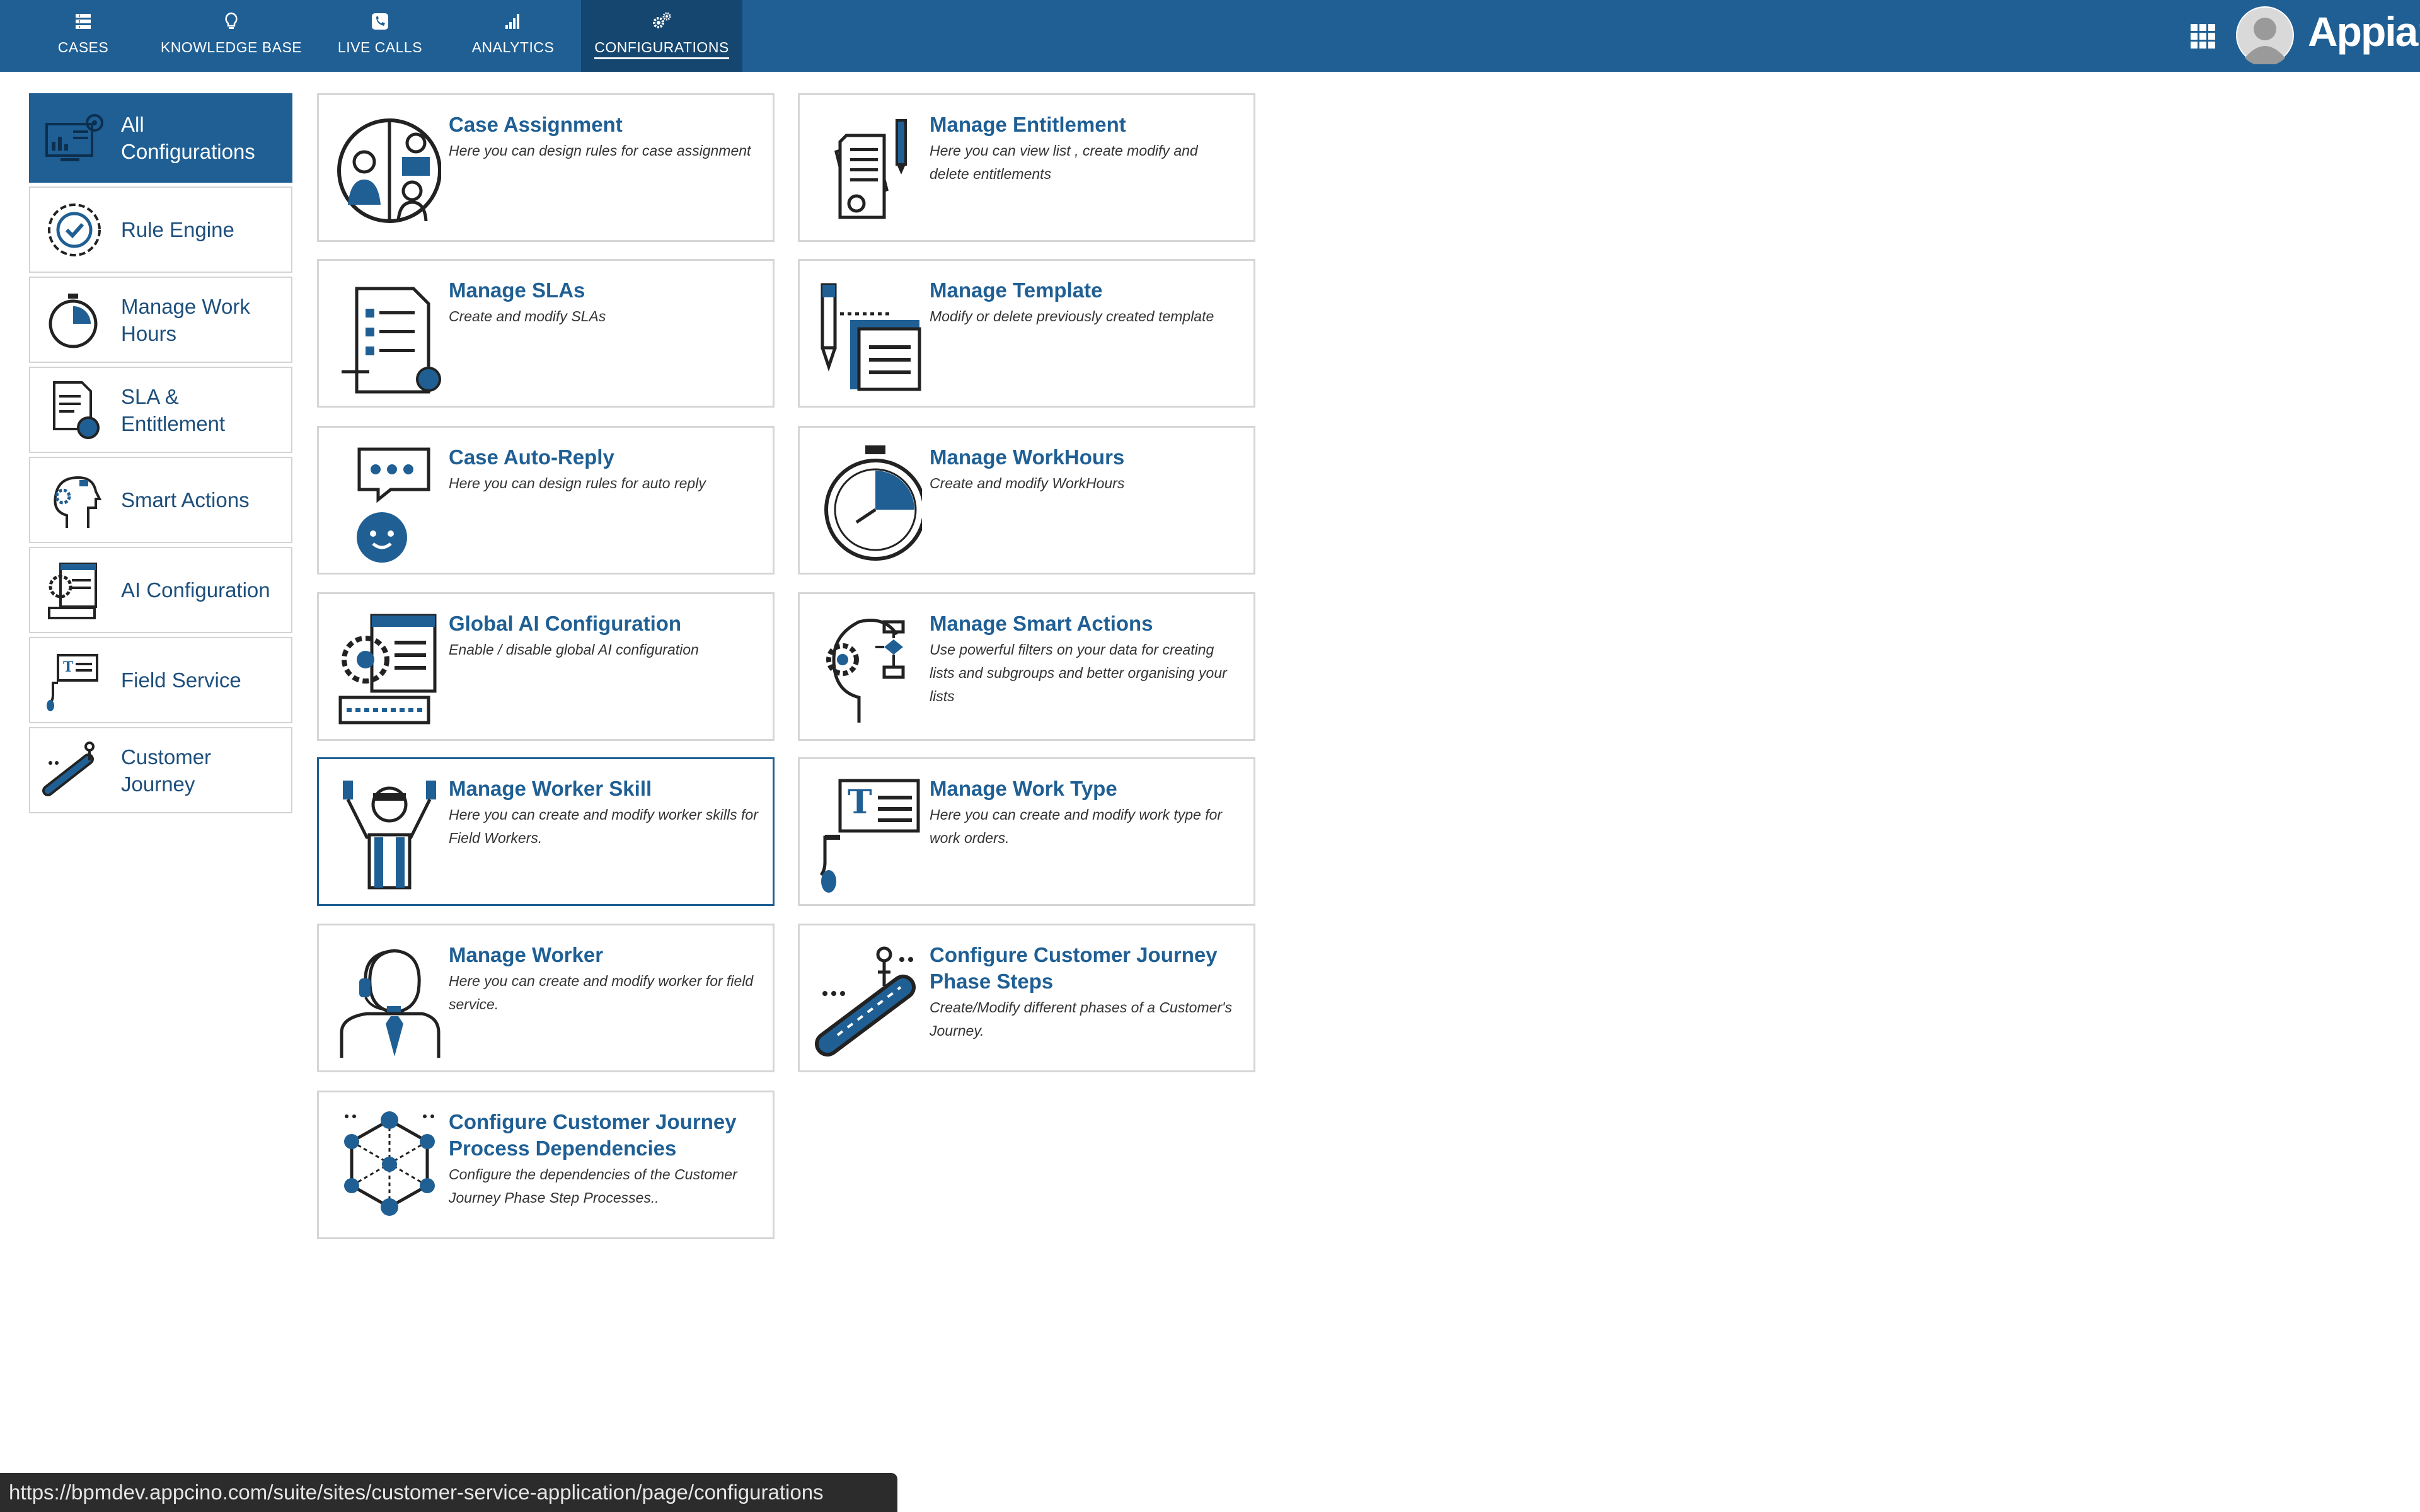 Image resolution: width=2420 pixels, height=1512 pixels. Describe the element at coordinates (84, 21) in the screenshot. I see `list-icon` at that location.